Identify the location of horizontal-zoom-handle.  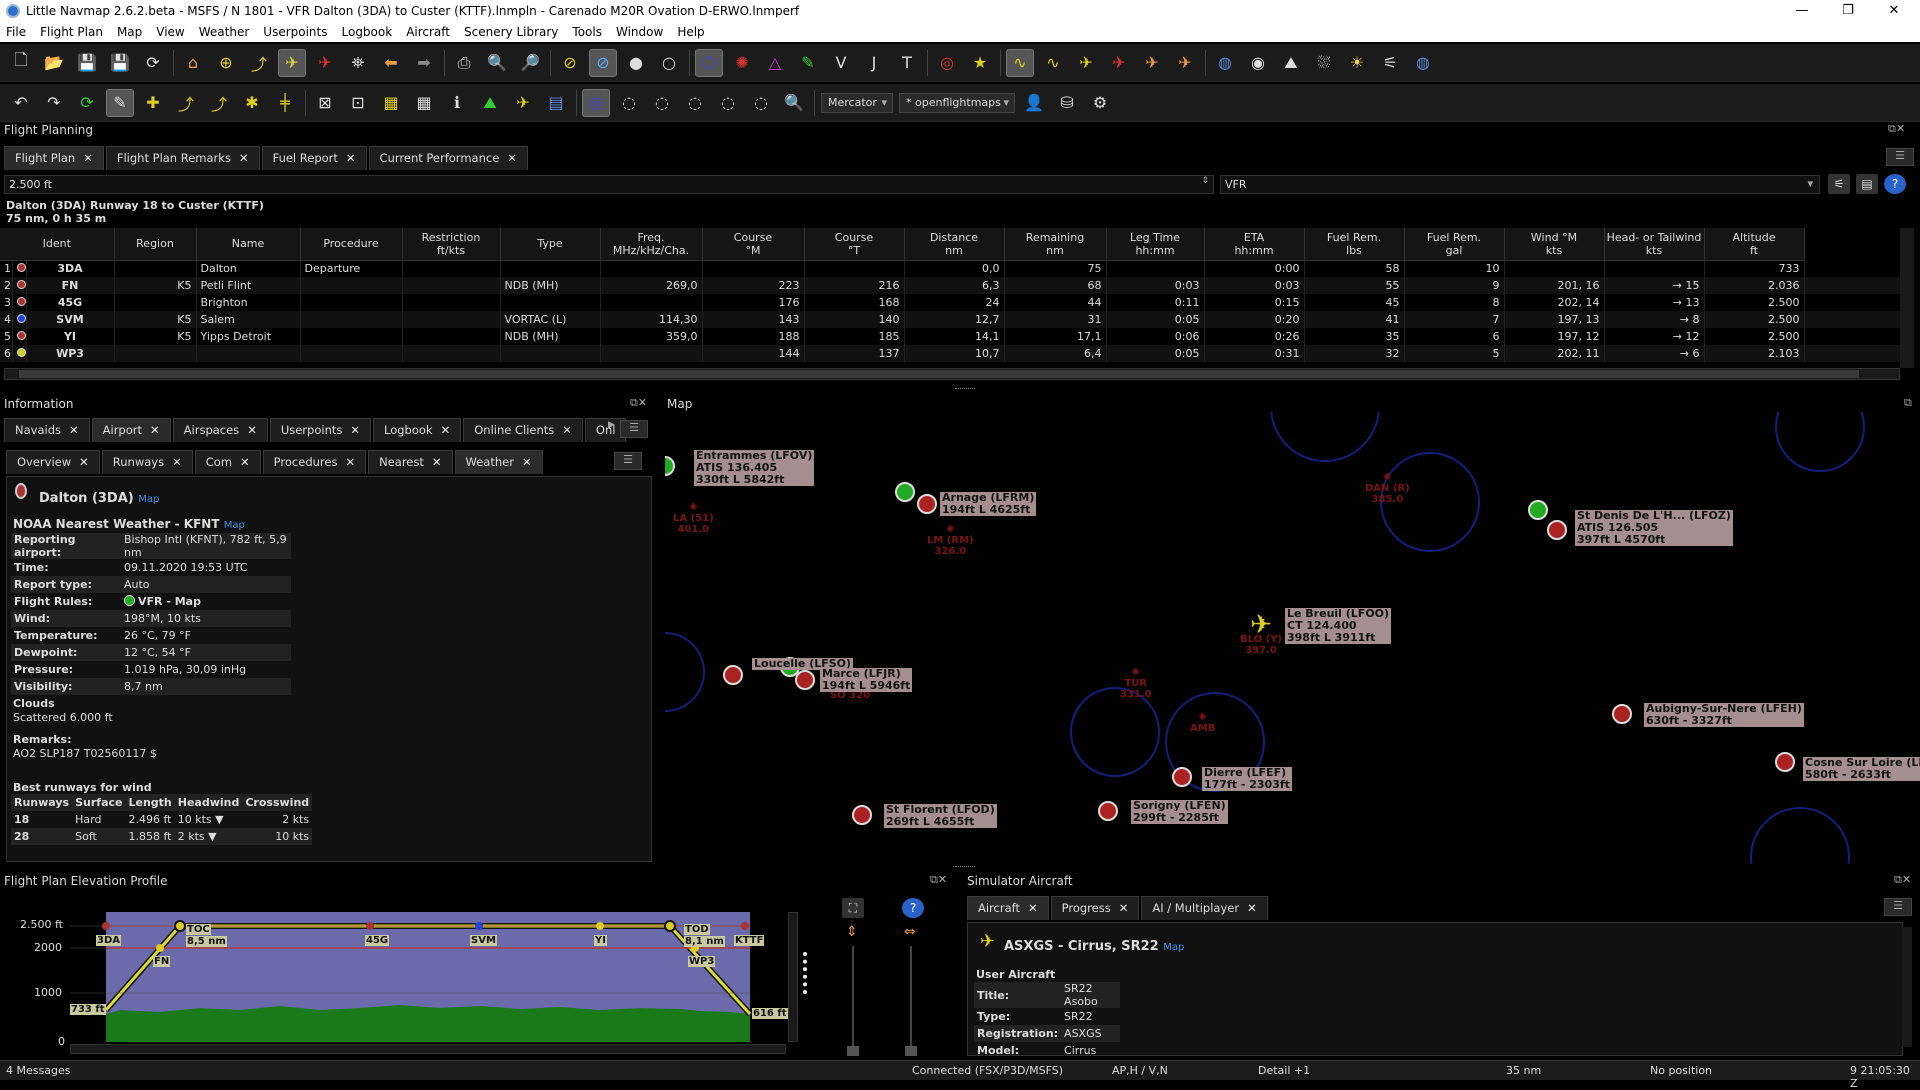
(911, 1051).